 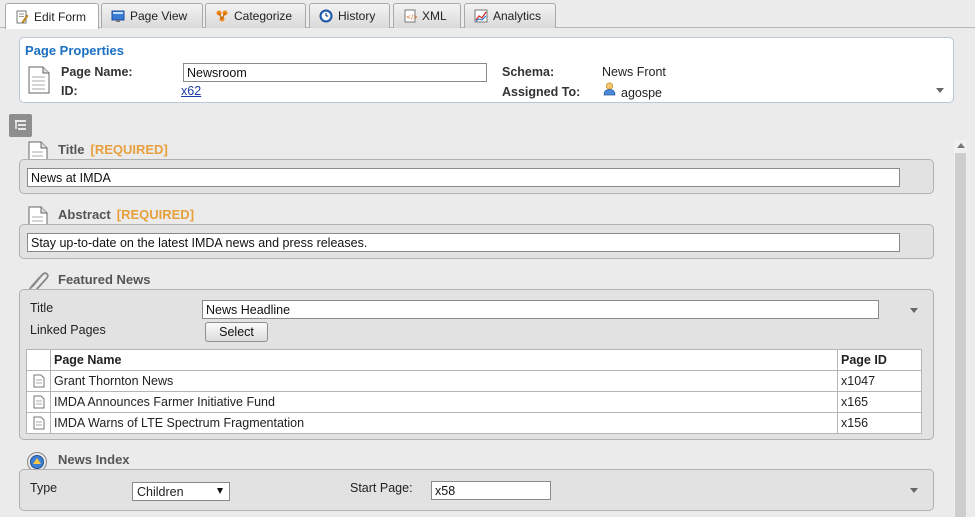 I want to click on linked-pages-label: Linked Pages, so click(x=68, y=330).